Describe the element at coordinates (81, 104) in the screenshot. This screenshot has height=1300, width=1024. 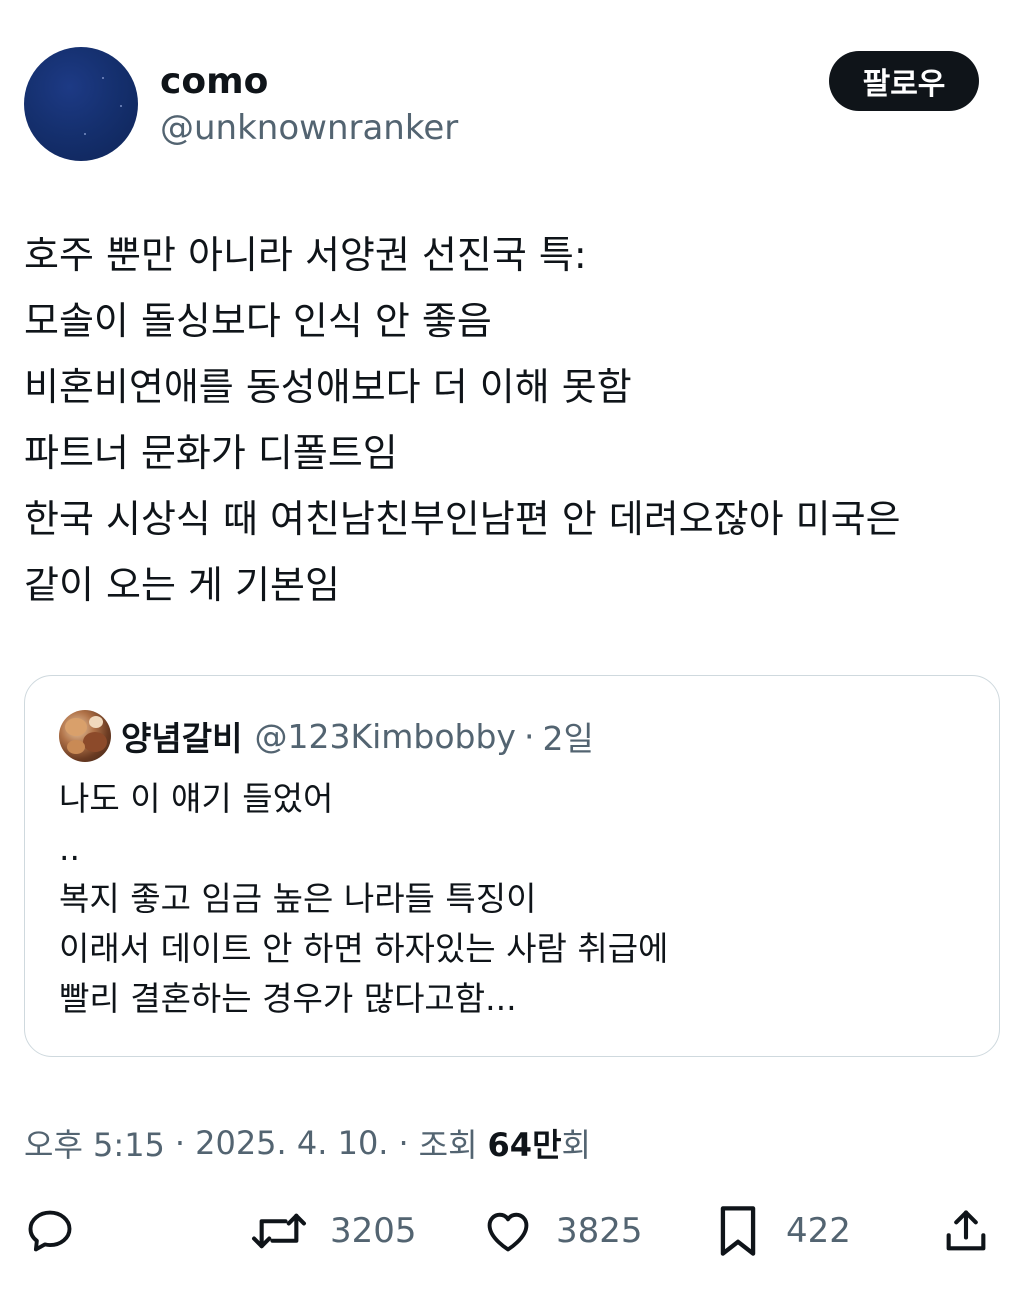
I see `author-avatar` at that location.